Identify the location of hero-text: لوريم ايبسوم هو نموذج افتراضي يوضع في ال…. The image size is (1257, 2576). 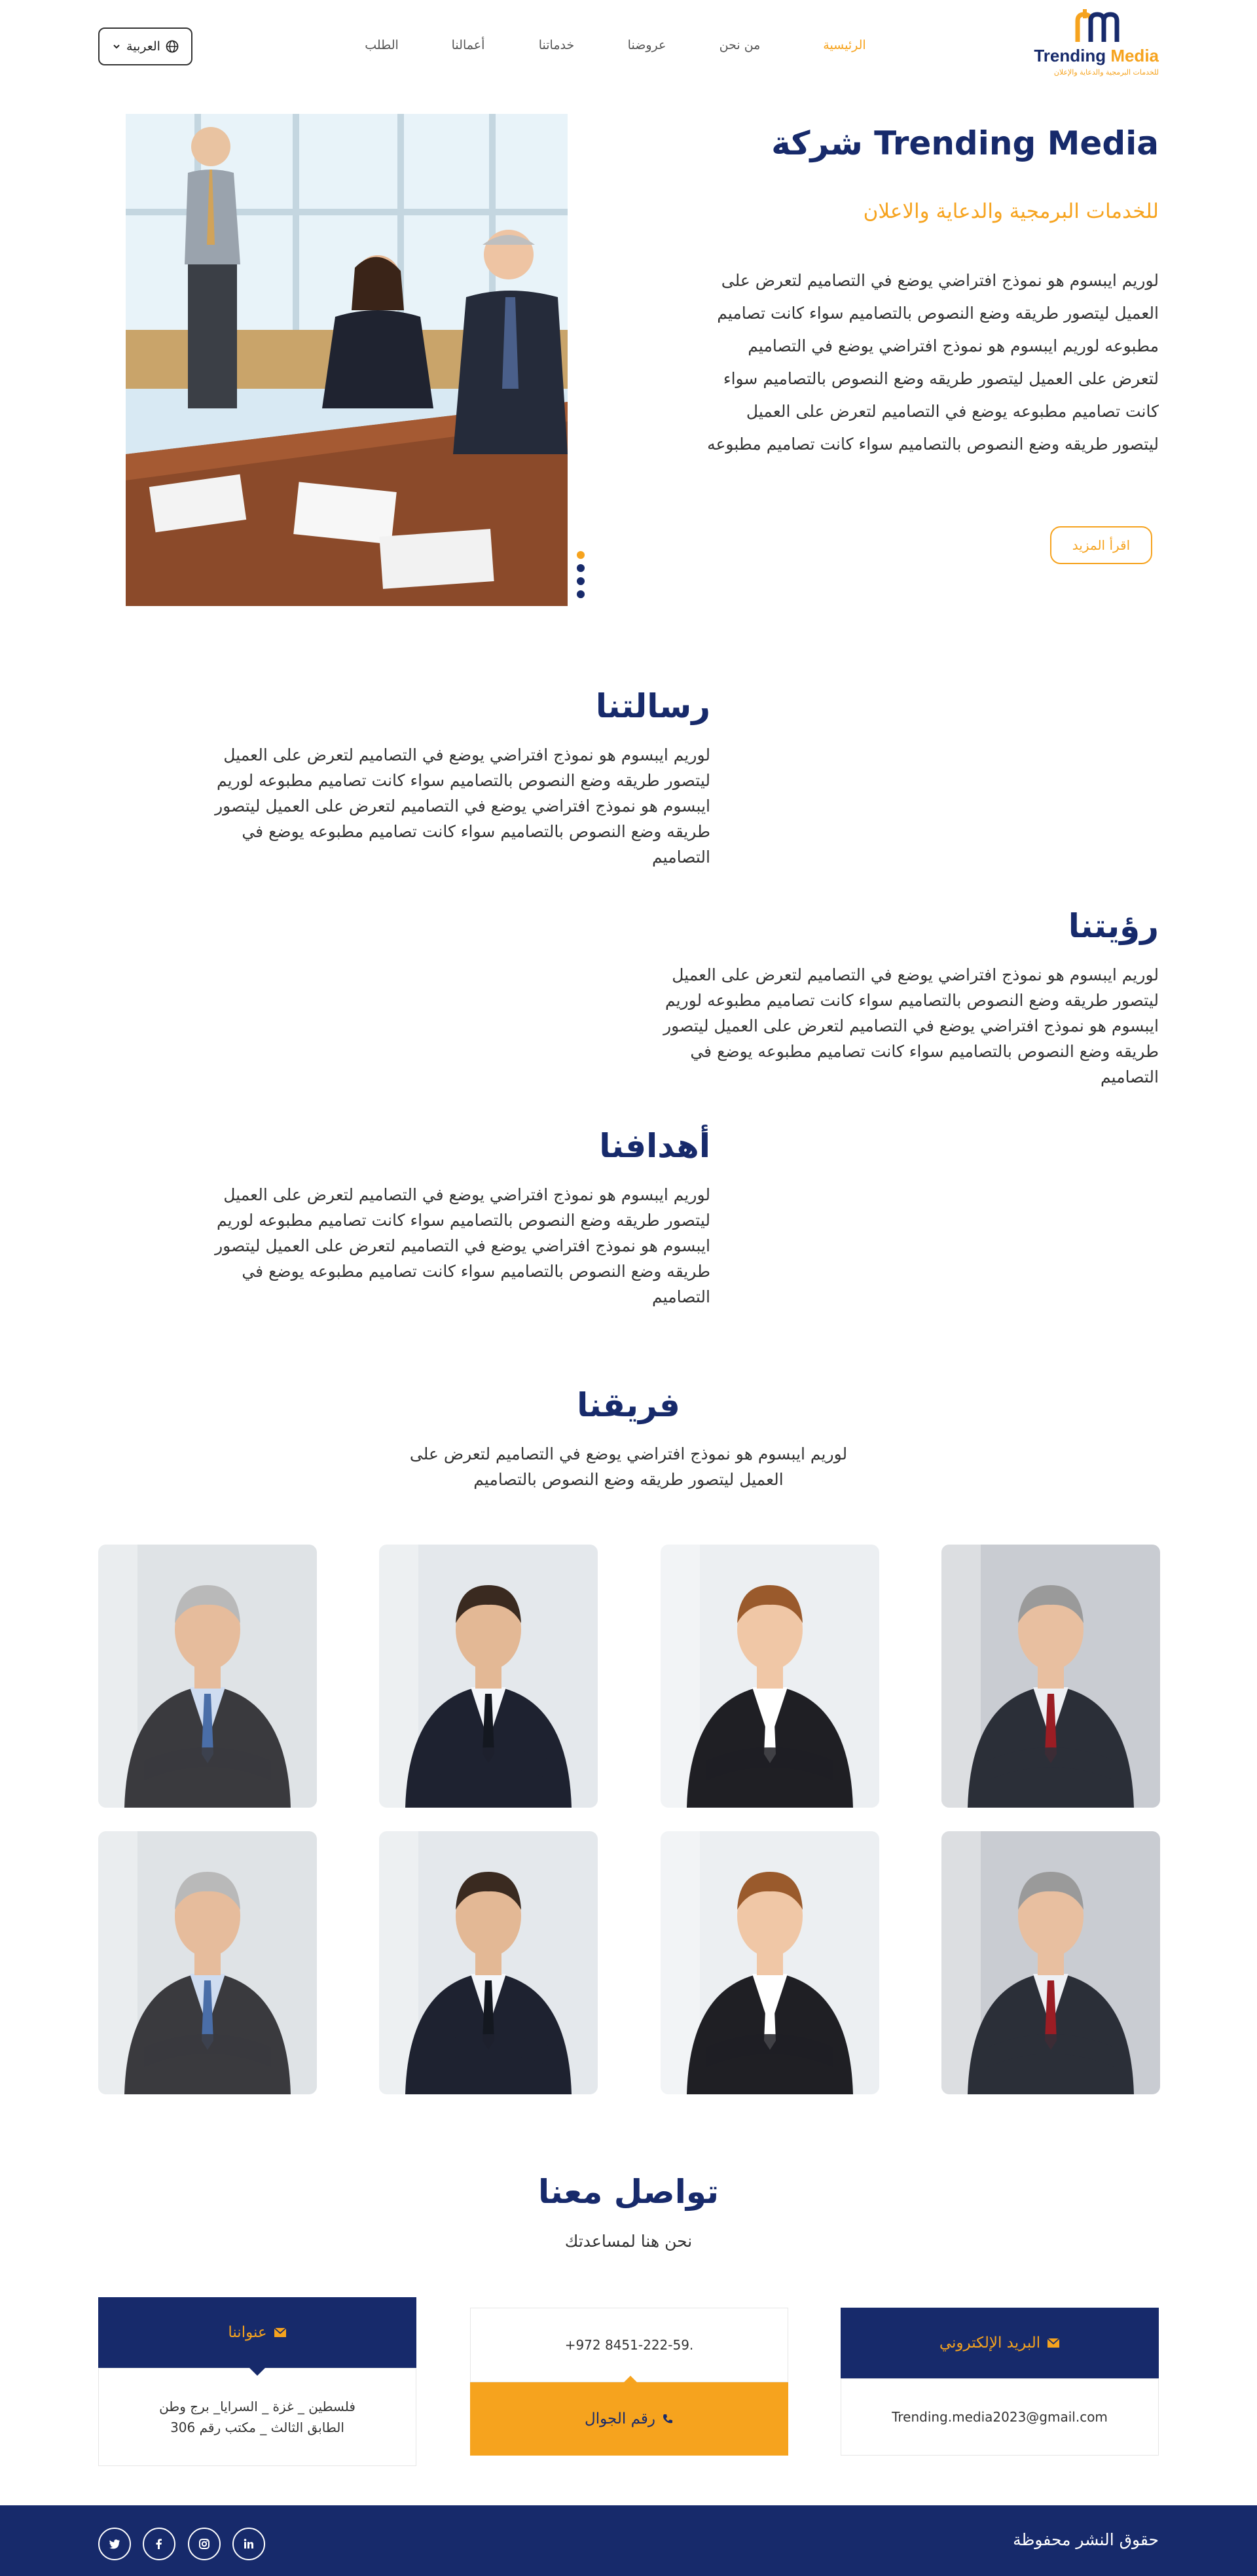
(933, 362).